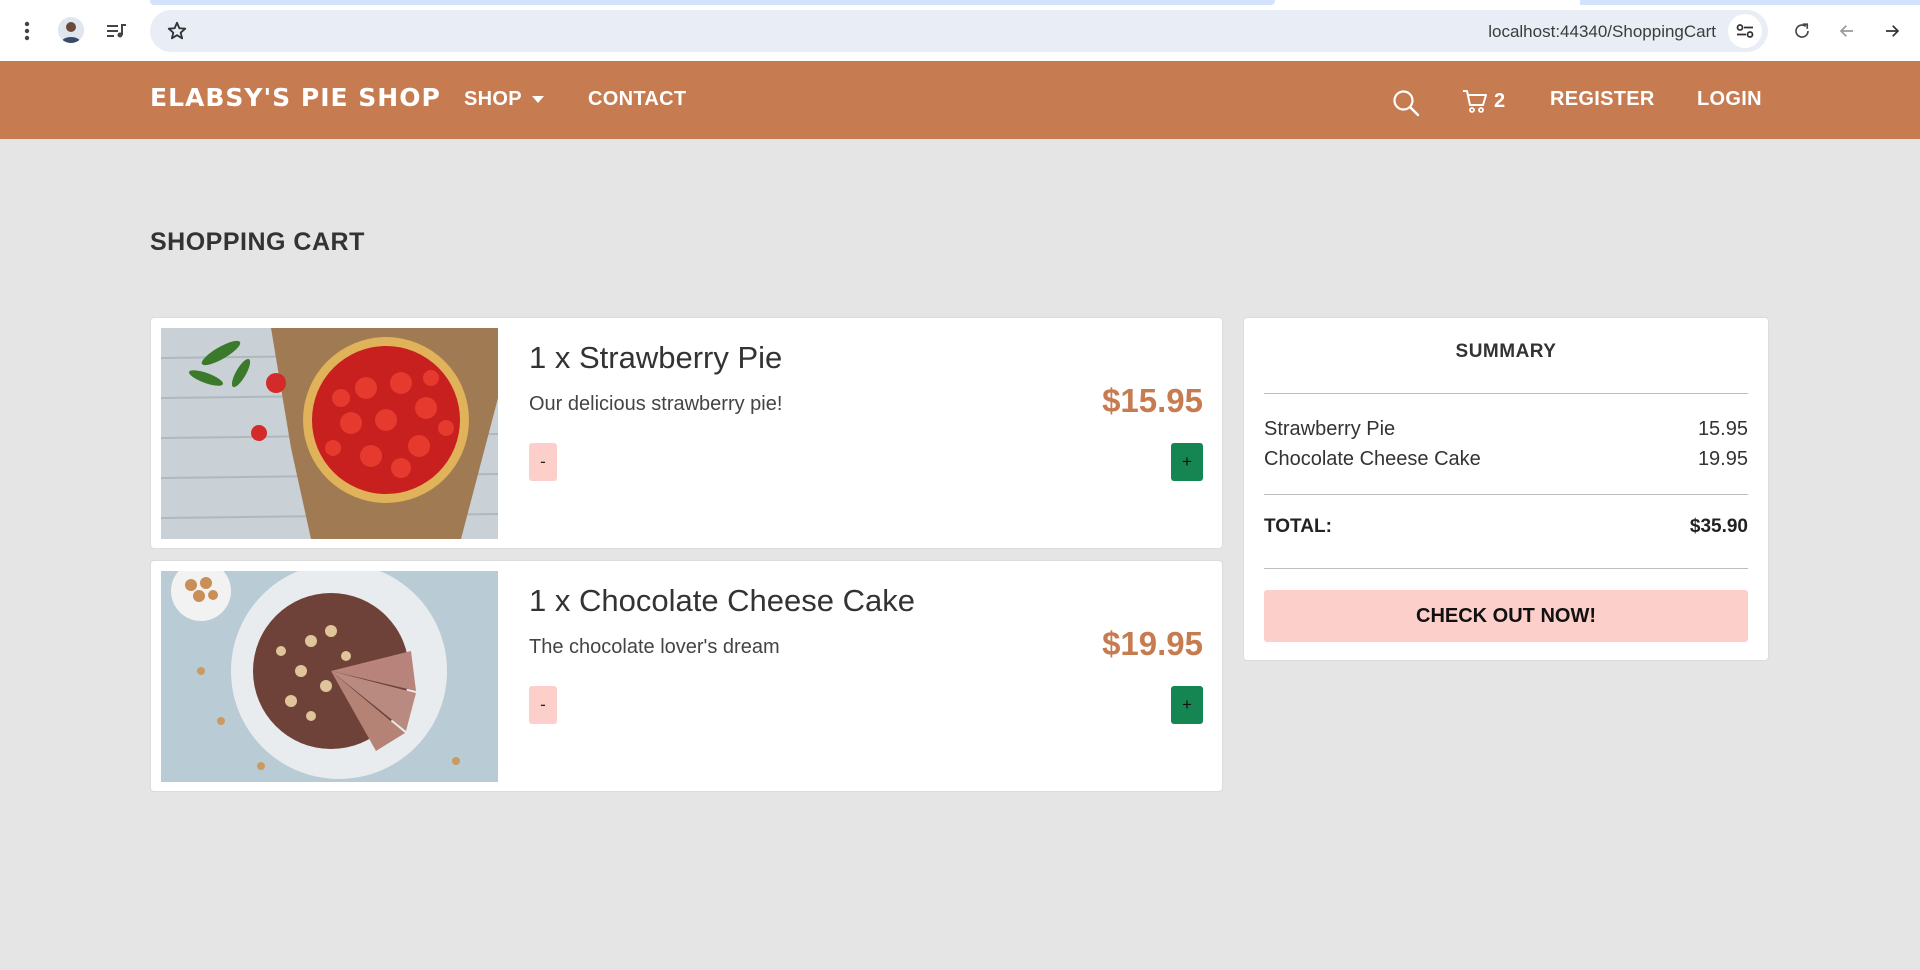 The height and width of the screenshot is (970, 1920). What do you see at coordinates (656, 357) in the screenshot?
I see `item-name: 1 x Strawberry Pie` at bounding box center [656, 357].